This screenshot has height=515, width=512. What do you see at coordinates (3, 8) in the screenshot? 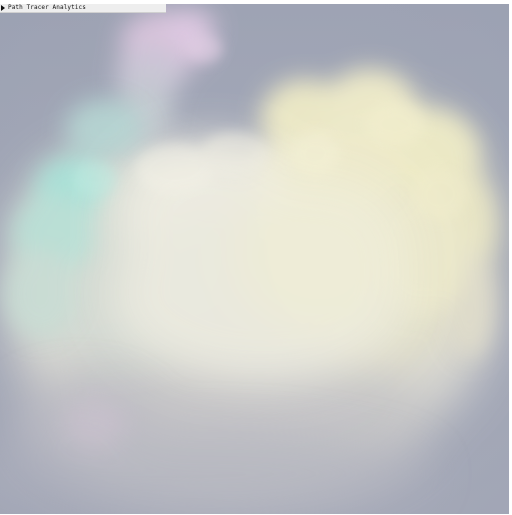
I see `triangle-right-icon` at bounding box center [3, 8].